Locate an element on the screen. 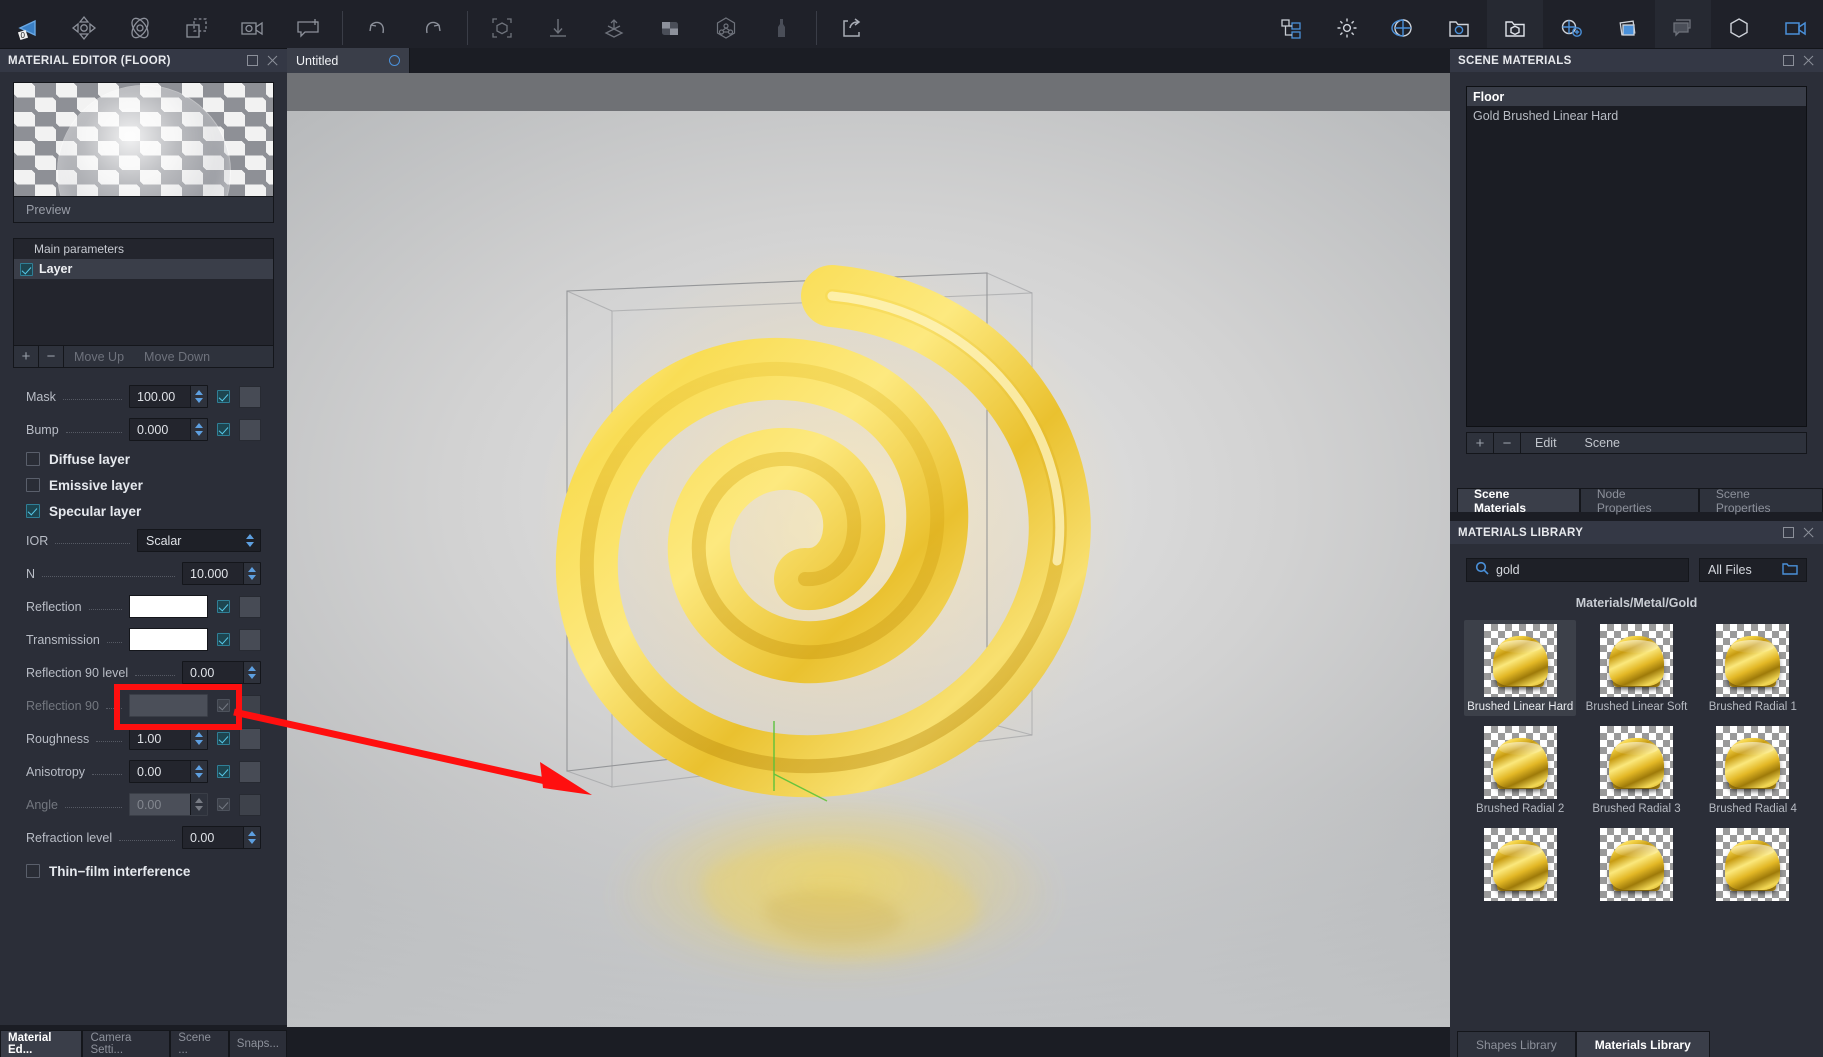 Image resolution: width=1823 pixels, height=1057 pixels. param-row-reflection: Reflection is located at coordinates (143, 606).